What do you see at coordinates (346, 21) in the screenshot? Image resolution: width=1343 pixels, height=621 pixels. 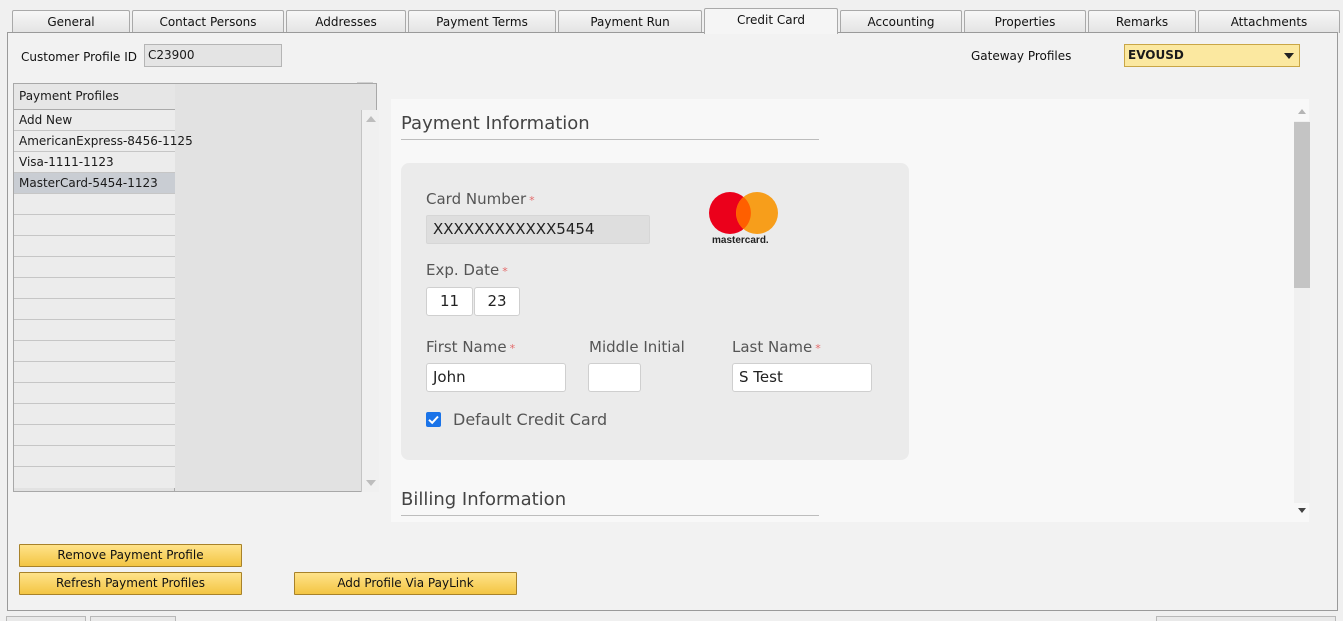 I see `tab-addresses: Addresses` at bounding box center [346, 21].